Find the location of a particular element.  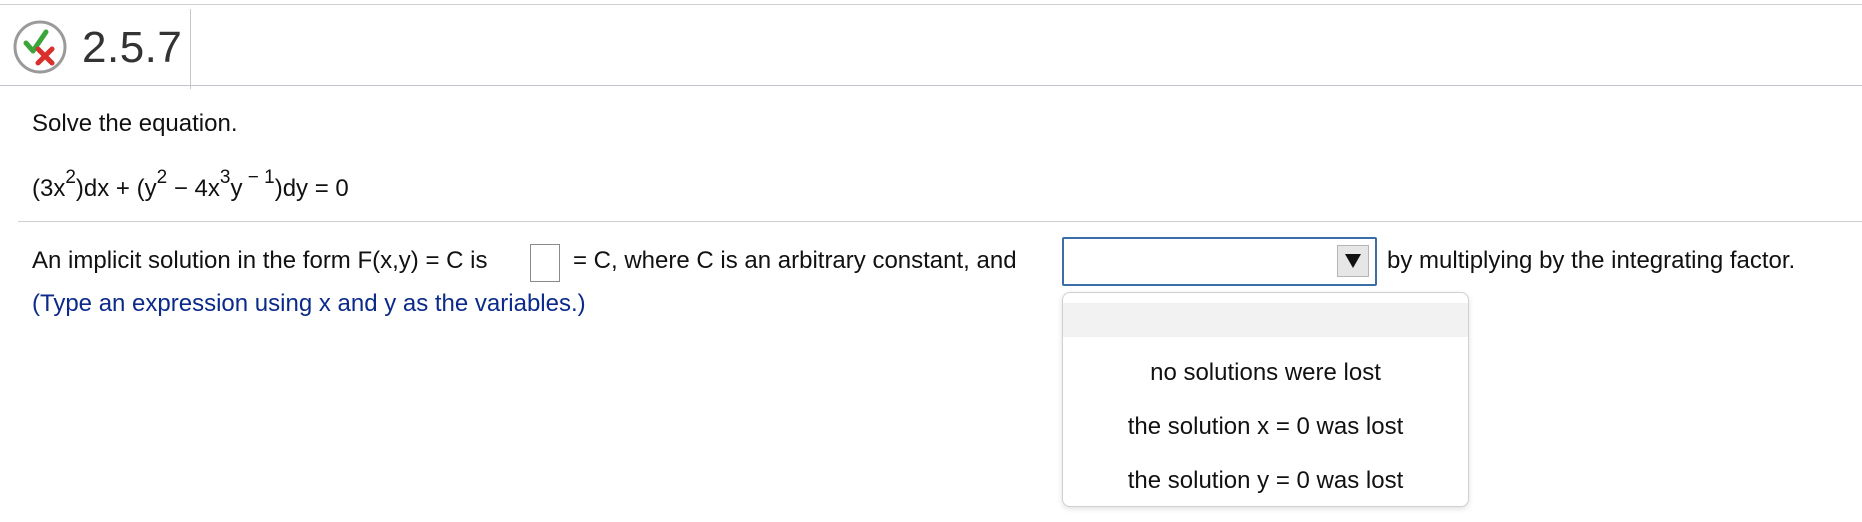

equation-part: y is located at coordinates (236, 188).